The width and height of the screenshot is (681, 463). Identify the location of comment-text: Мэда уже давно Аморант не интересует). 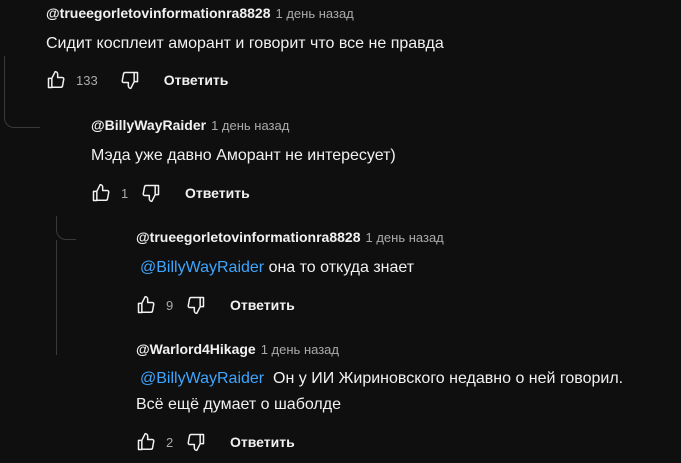
(243, 155).